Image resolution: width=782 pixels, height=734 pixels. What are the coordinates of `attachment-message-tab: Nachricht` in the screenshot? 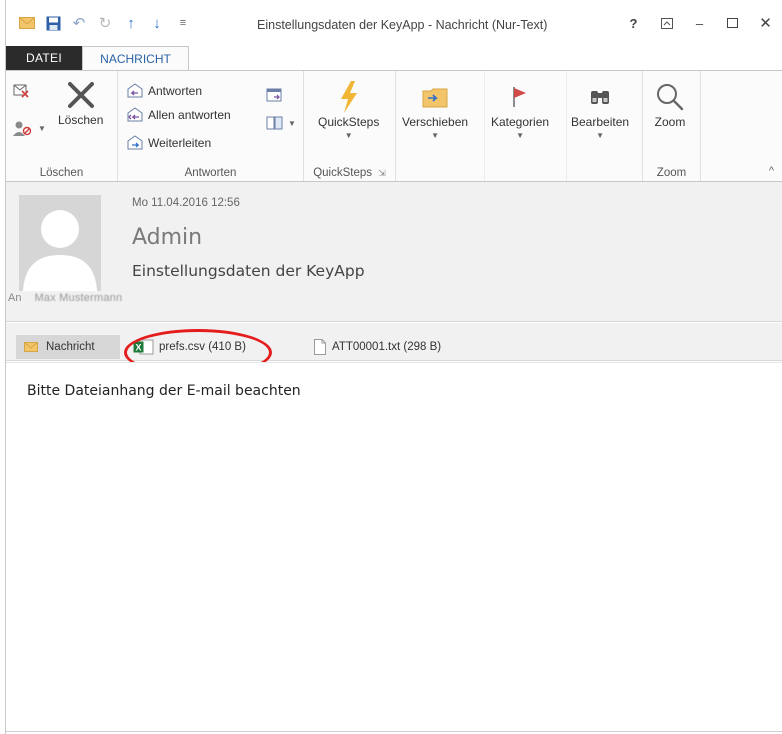 It's located at (68, 347).